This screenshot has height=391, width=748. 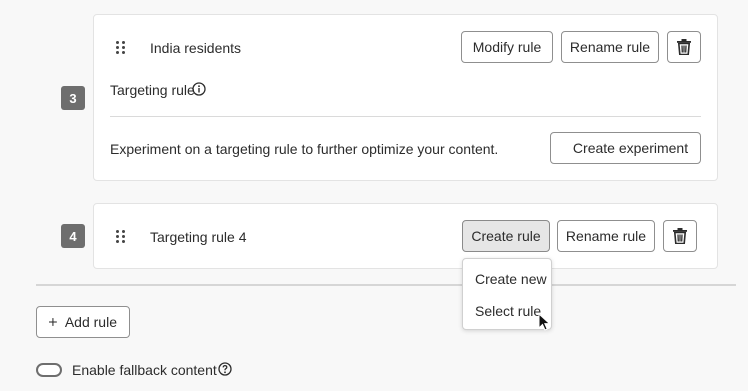 What do you see at coordinates (73, 98) in the screenshot?
I see `rule-number-badge: 3` at bounding box center [73, 98].